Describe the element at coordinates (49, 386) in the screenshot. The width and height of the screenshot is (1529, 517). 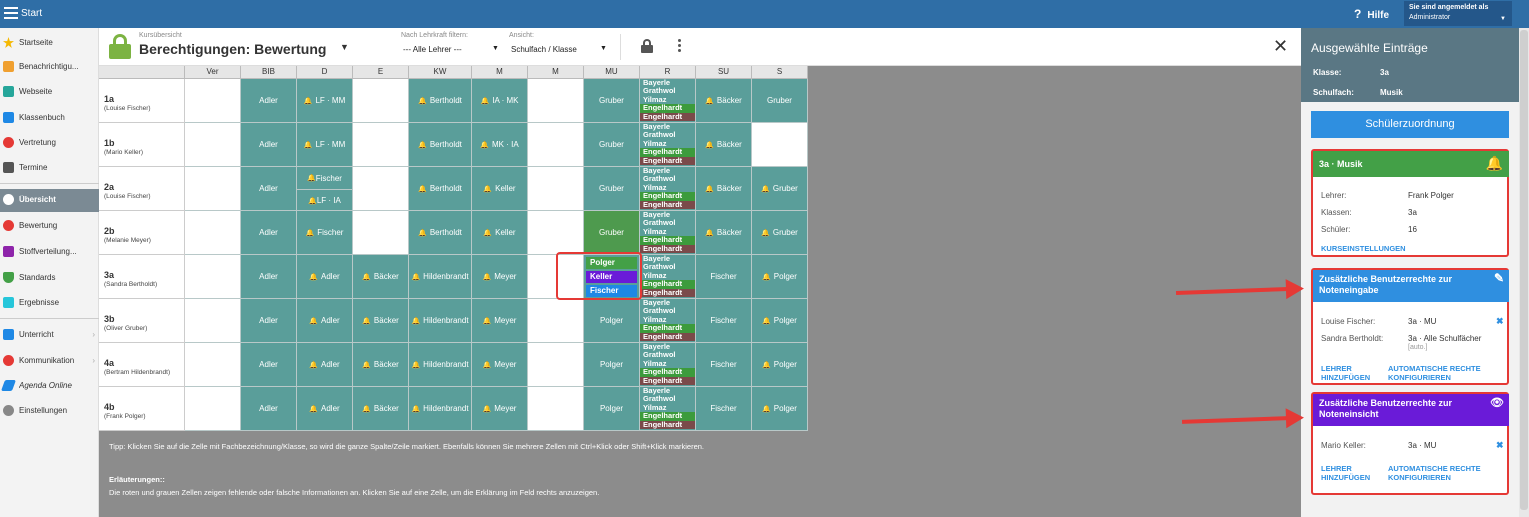
I see `sidebar-item-agenda-online: Agenda Online` at that location.